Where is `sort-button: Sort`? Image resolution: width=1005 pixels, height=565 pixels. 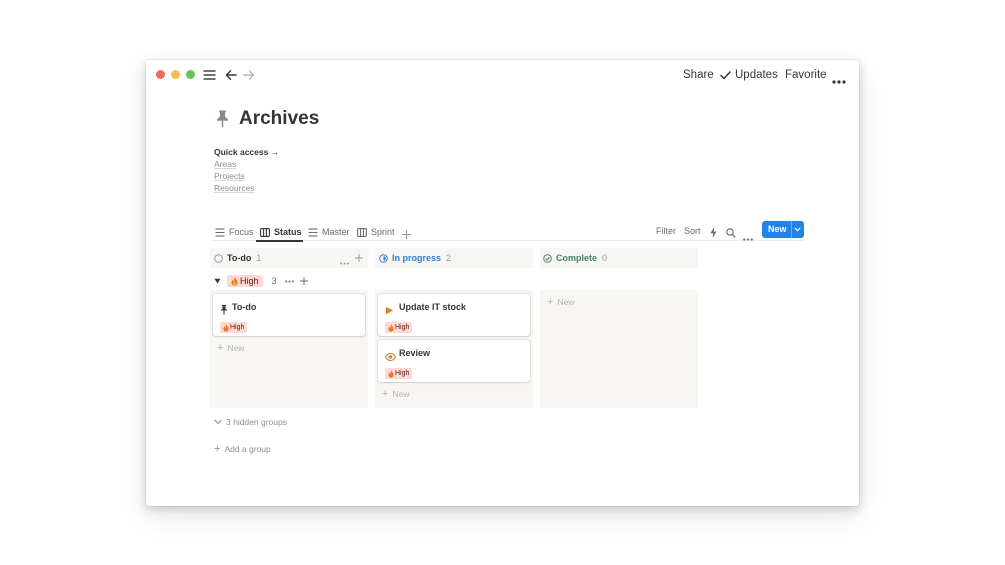
sort-button: Sort is located at coordinates (692, 231).